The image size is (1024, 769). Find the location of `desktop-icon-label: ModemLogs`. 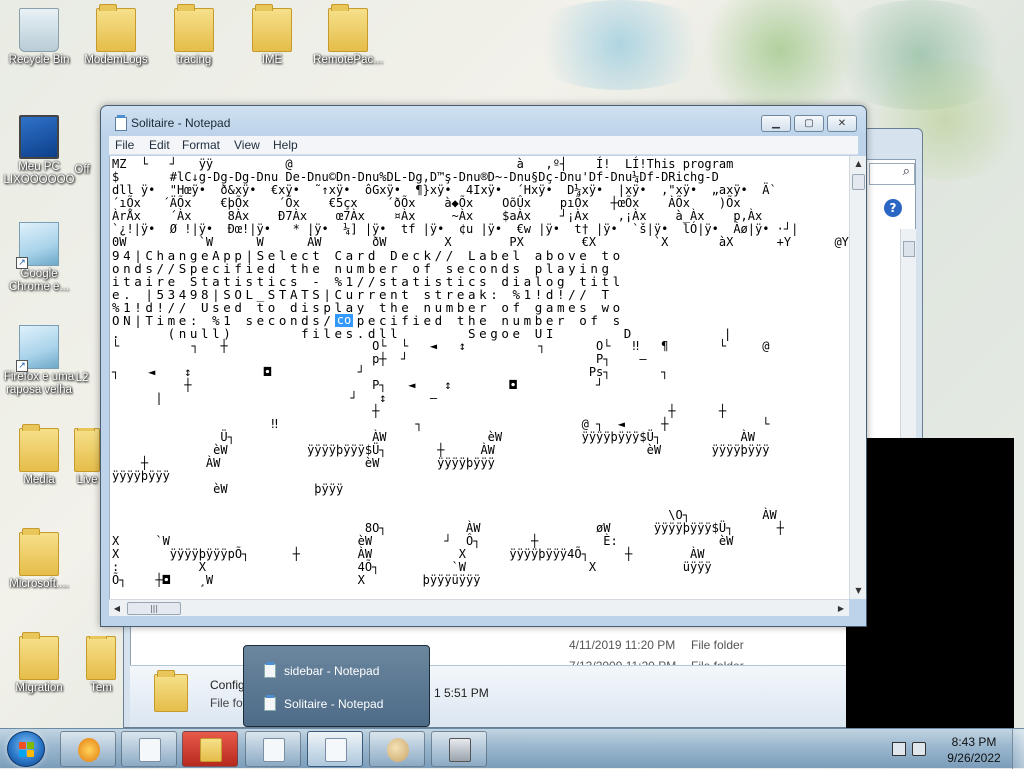

desktop-icon-label: ModemLogs is located at coordinates (116, 60).